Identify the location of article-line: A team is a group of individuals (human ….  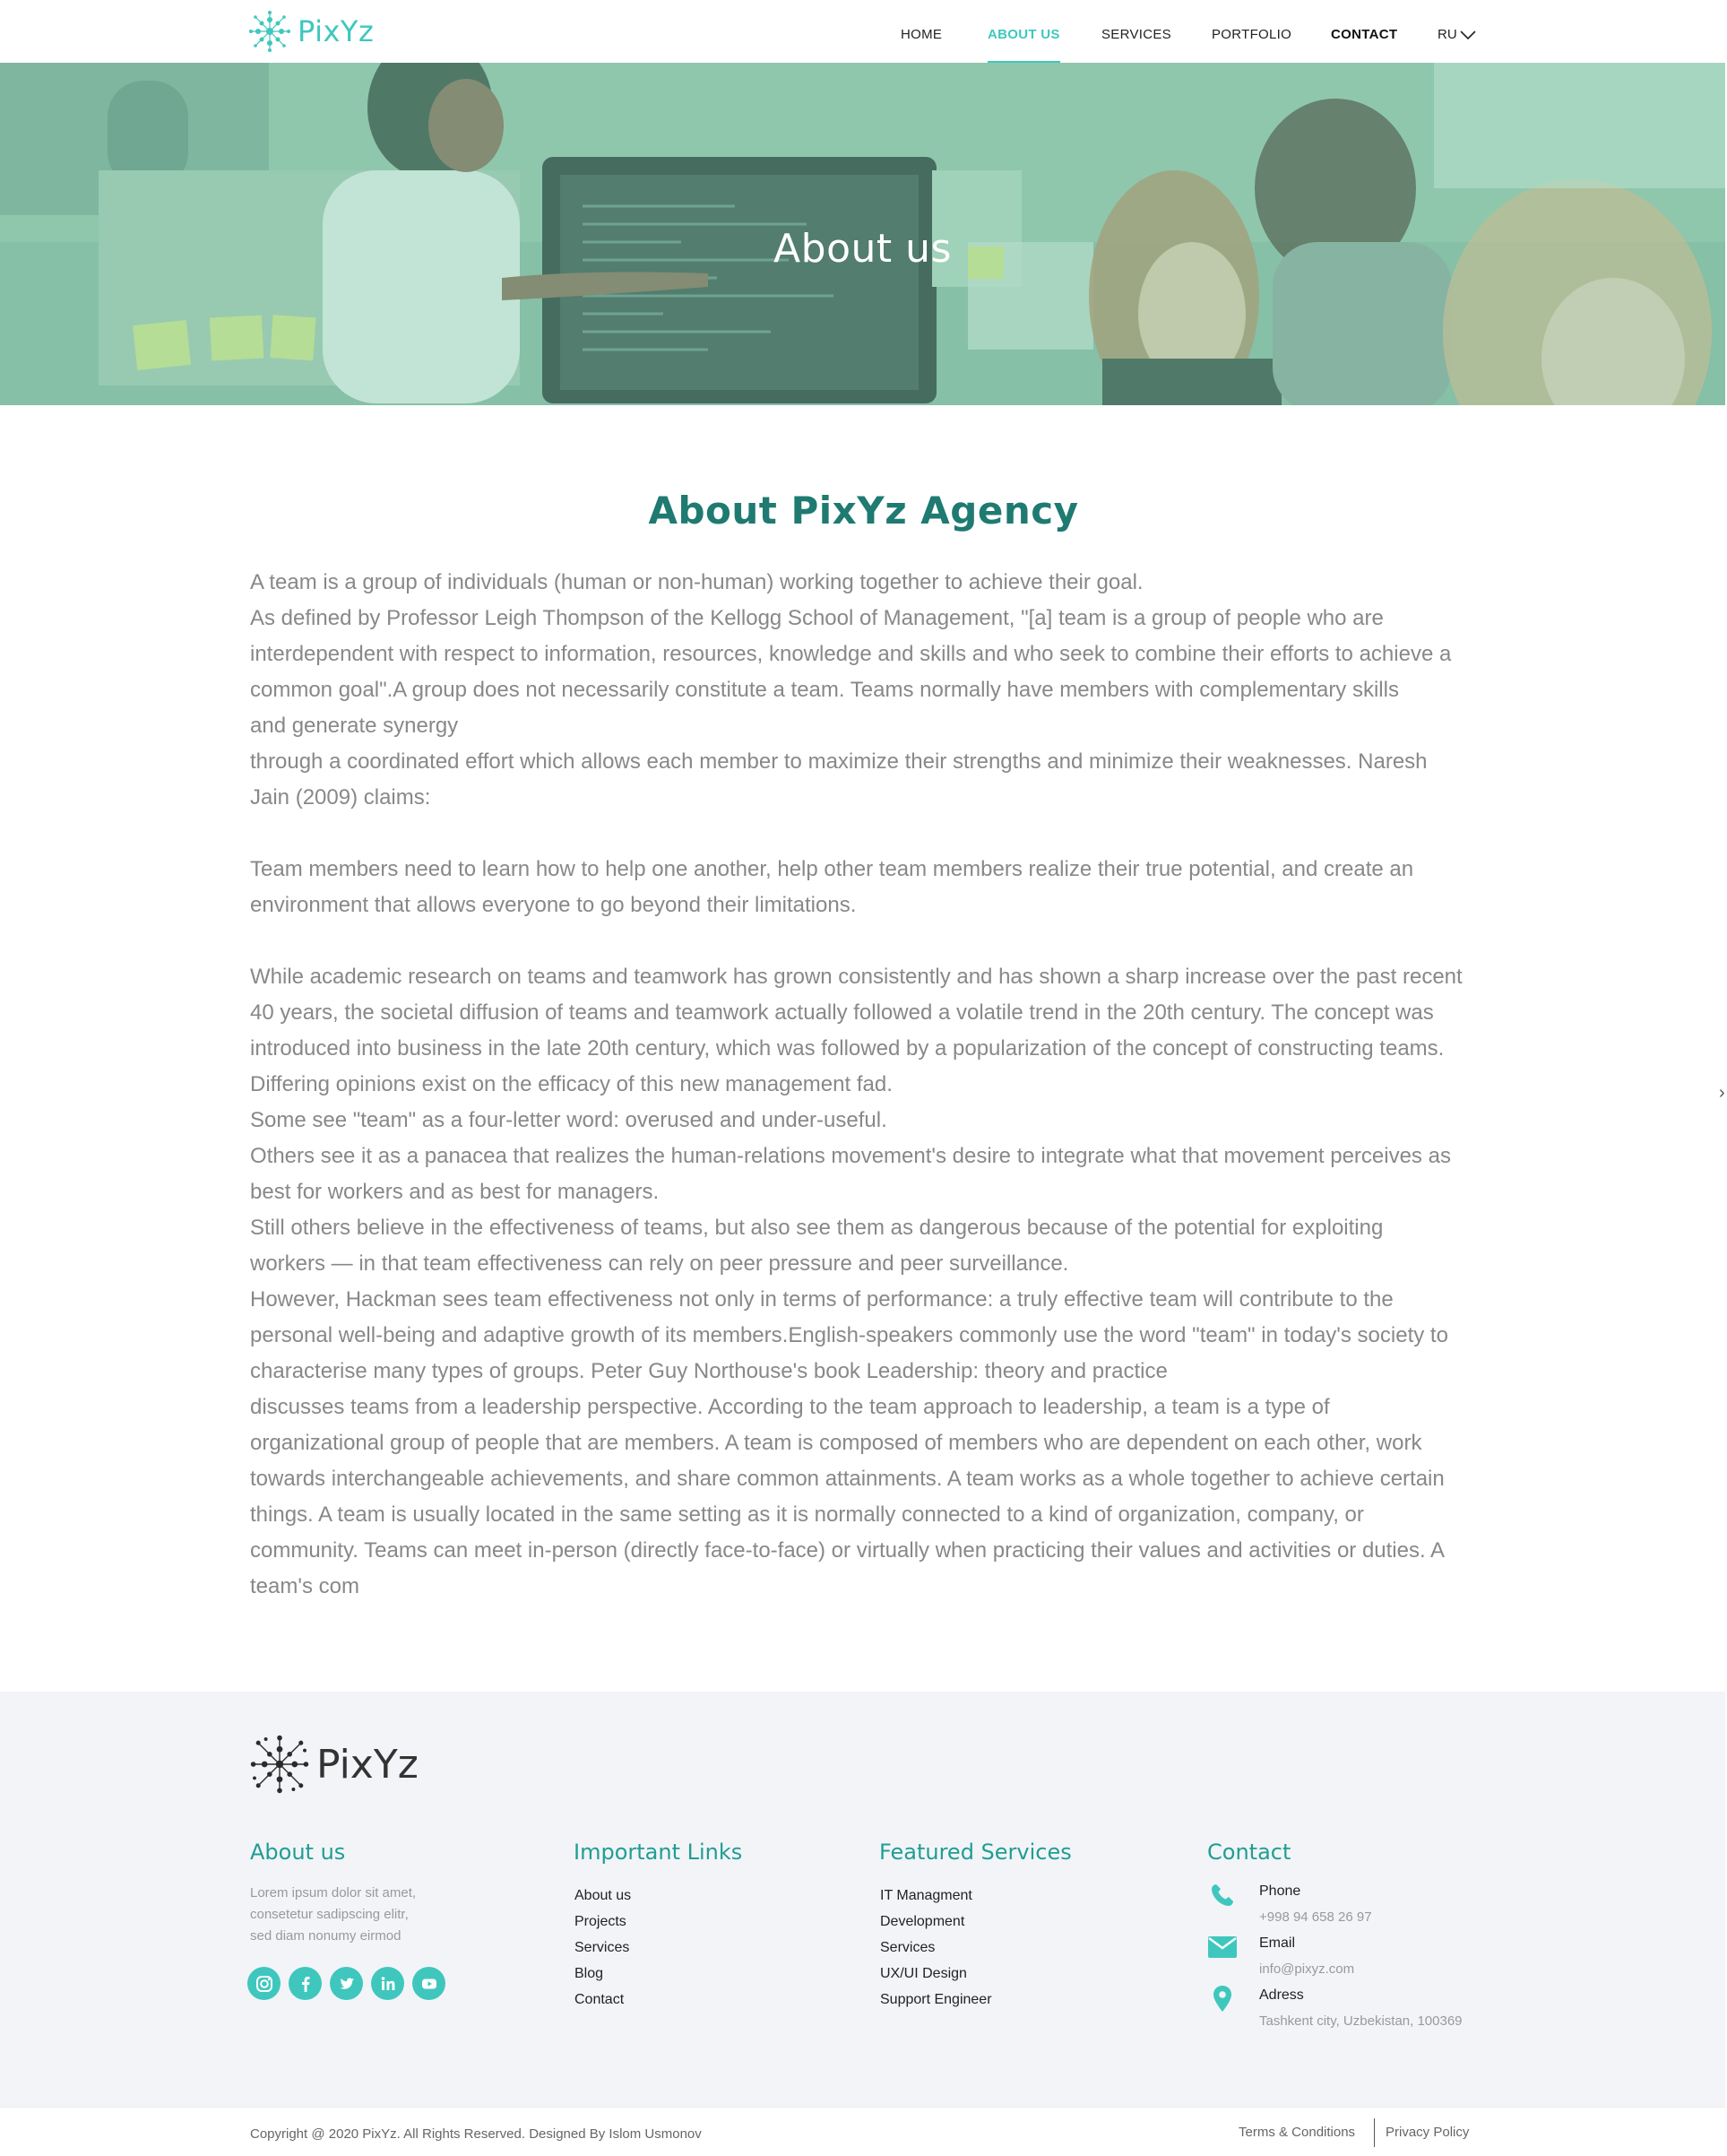
(697, 582).